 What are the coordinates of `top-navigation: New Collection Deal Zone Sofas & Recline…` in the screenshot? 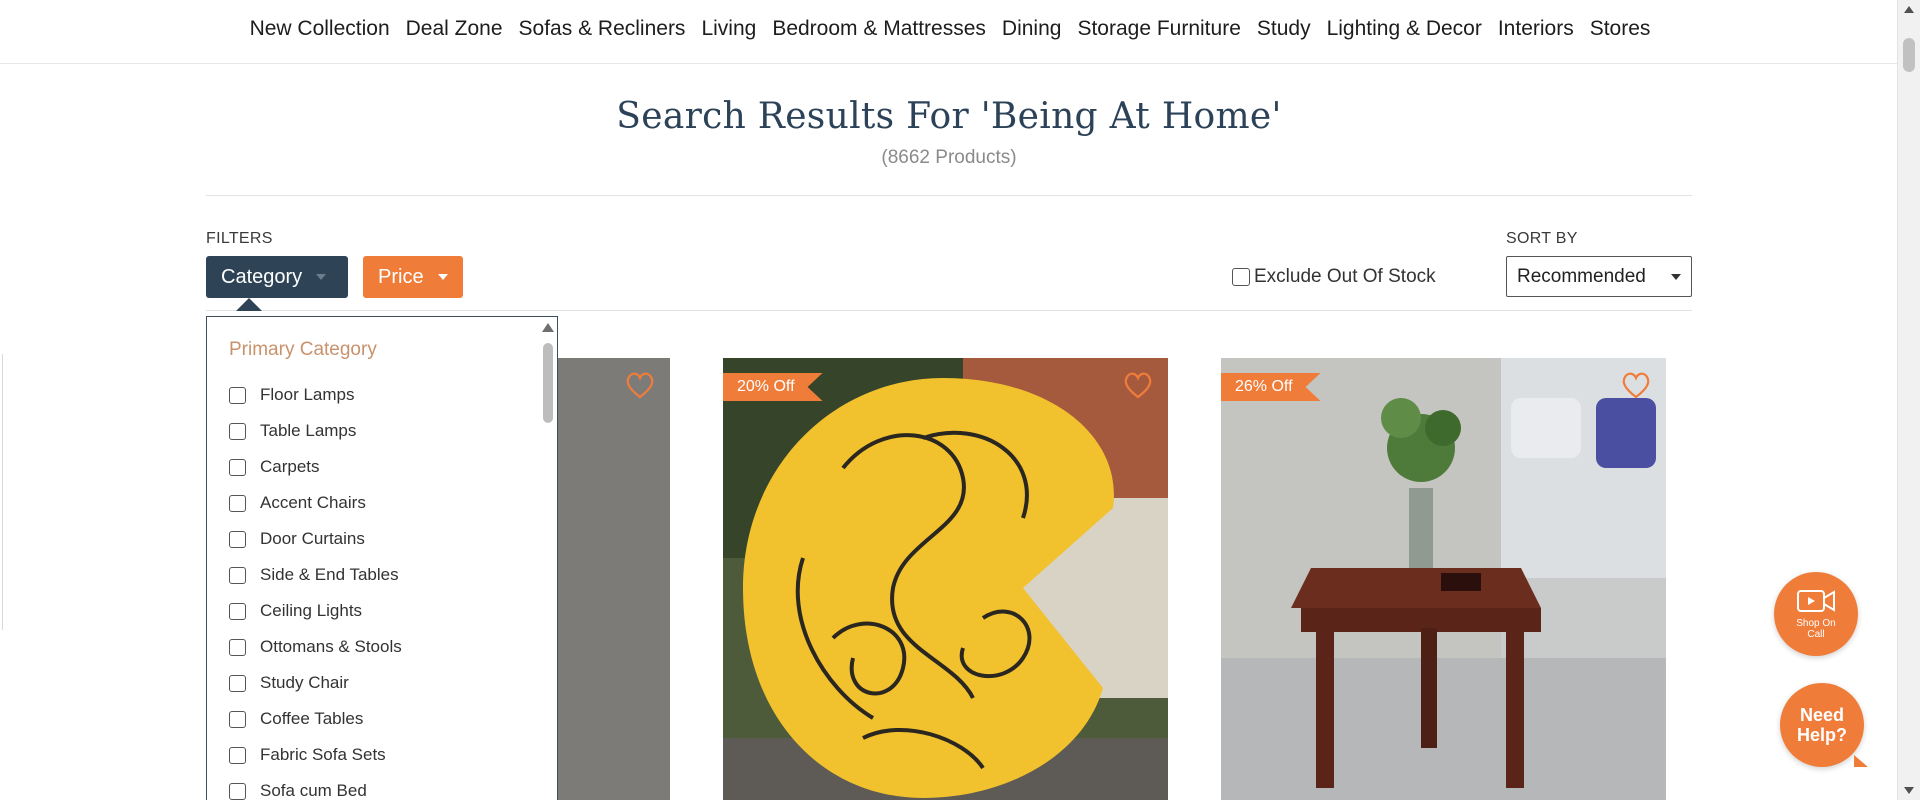 It's located at (950, 32).